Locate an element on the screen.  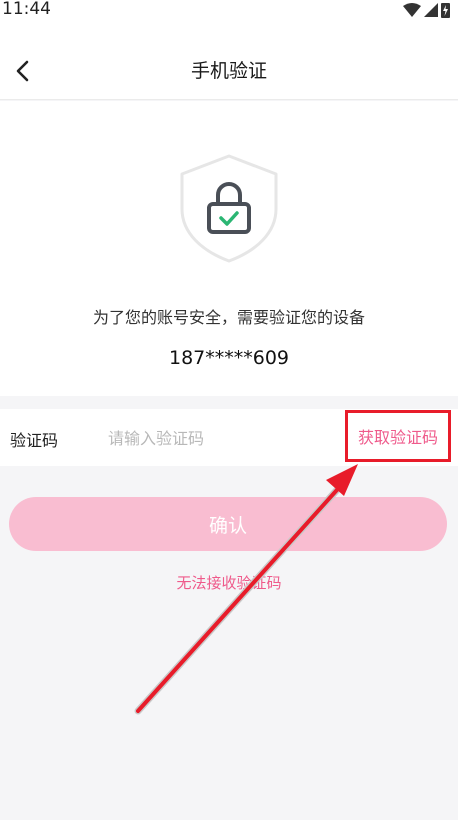
cannot-receive-code-link: 无法接收验证码 is located at coordinates (229, 582).